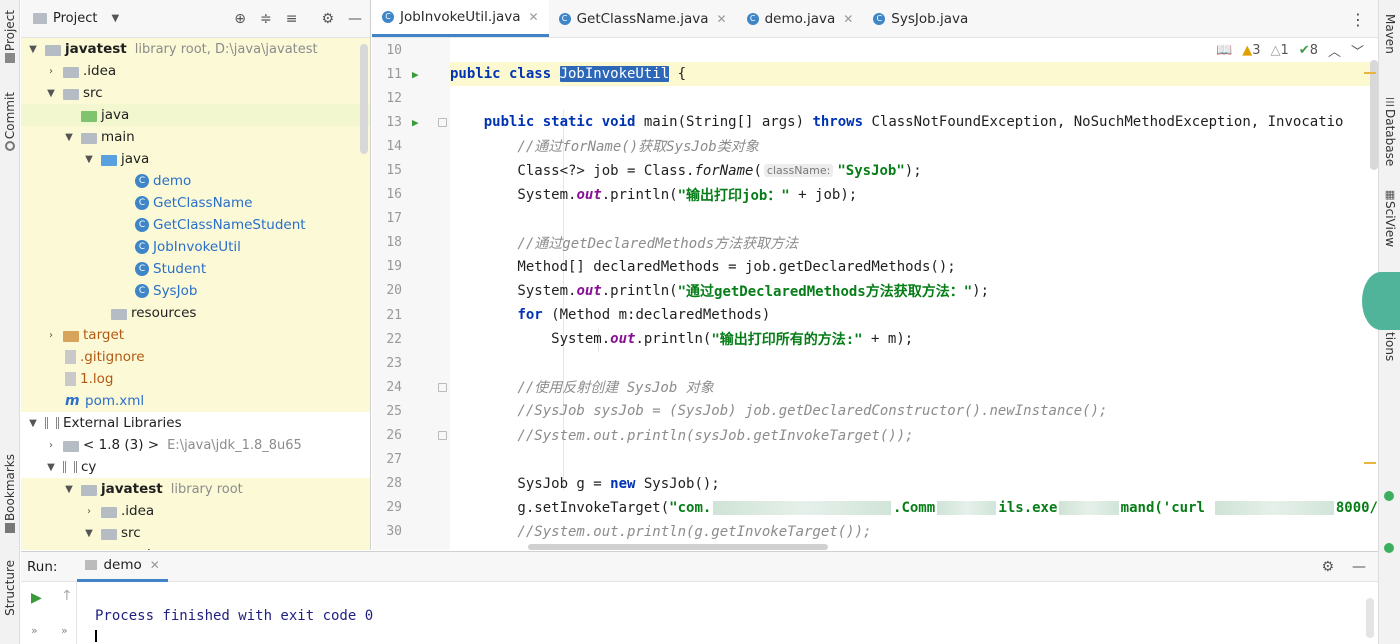 The image size is (1400, 644). Describe the element at coordinates (195, 547) in the screenshot. I see `tree-item-java-lib: java` at that location.